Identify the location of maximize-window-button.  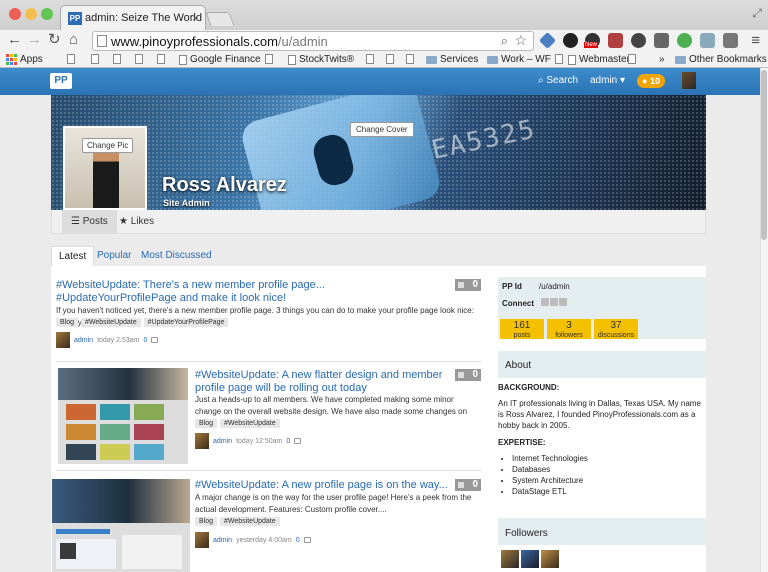
(47, 14).